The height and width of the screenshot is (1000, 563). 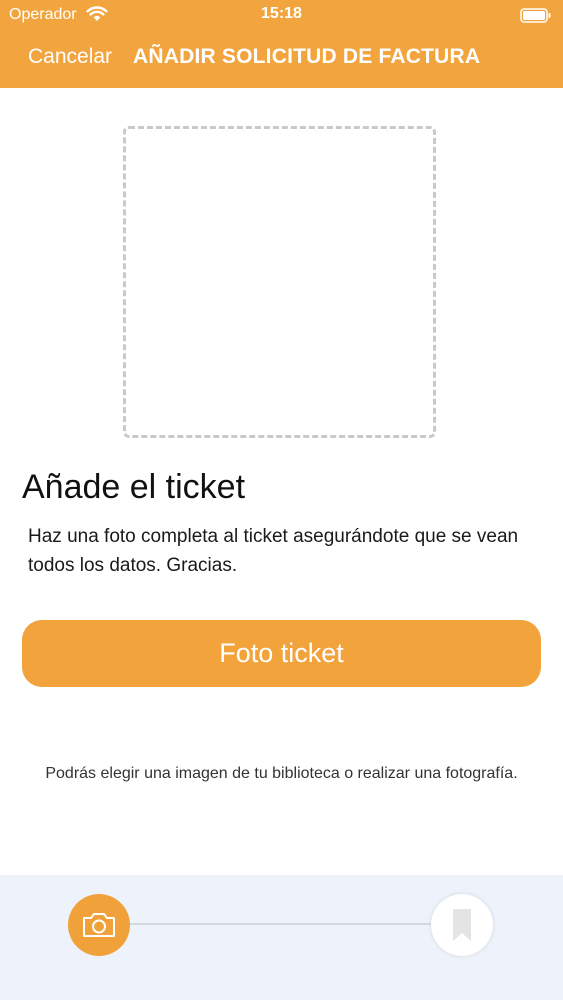 I want to click on camera-icon, so click(x=99, y=925).